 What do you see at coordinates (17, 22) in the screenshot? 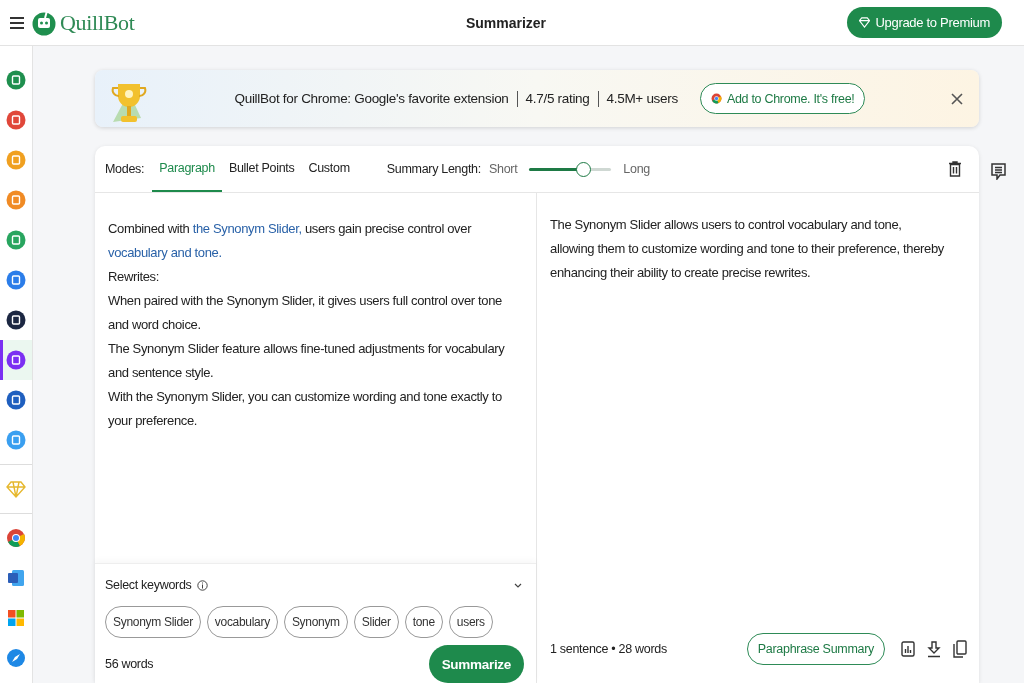
I see `menu-icon` at bounding box center [17, 22].